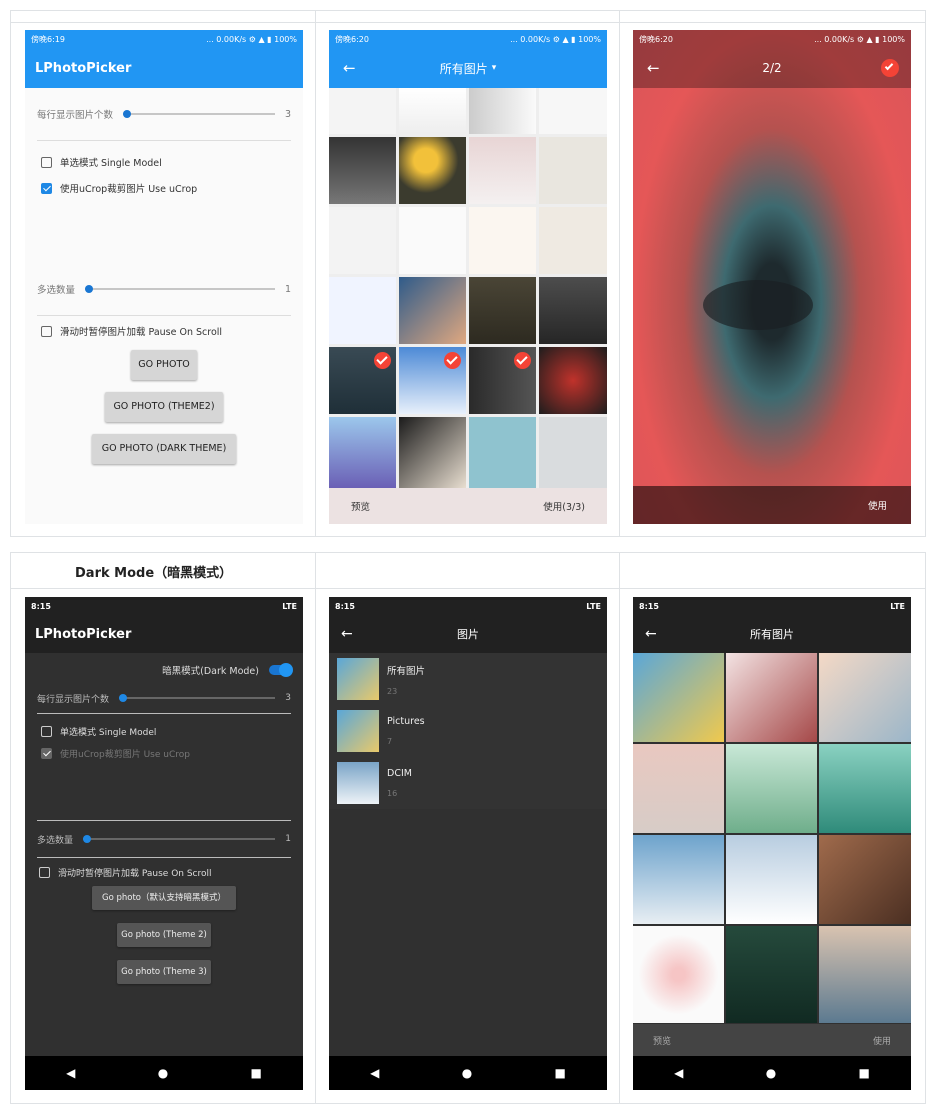  Describe the element at coordinates (468, 731) in the screenshot. I see `folder-item: Pictures 7` at that location.